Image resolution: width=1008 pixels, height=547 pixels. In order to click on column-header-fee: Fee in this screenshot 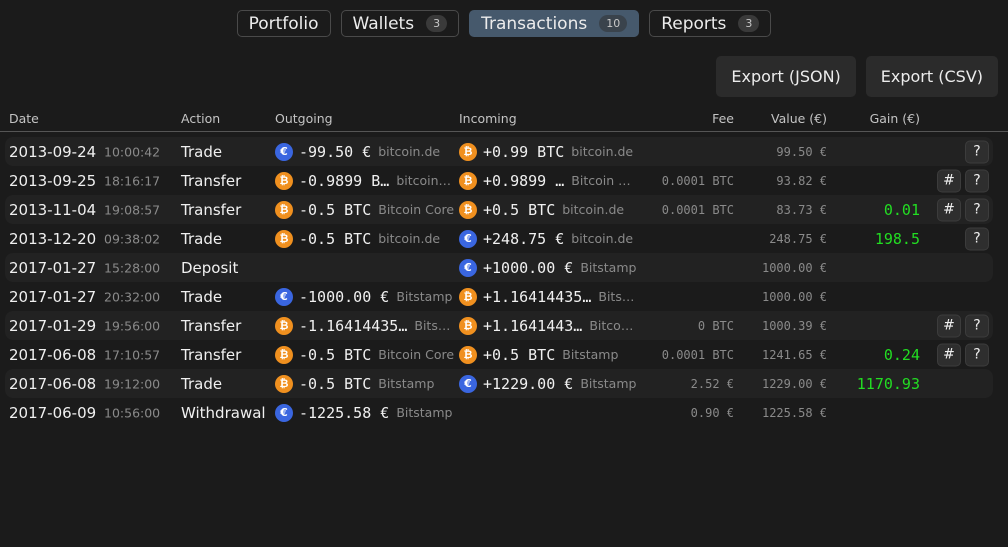, I will do `click(723, 118)`.